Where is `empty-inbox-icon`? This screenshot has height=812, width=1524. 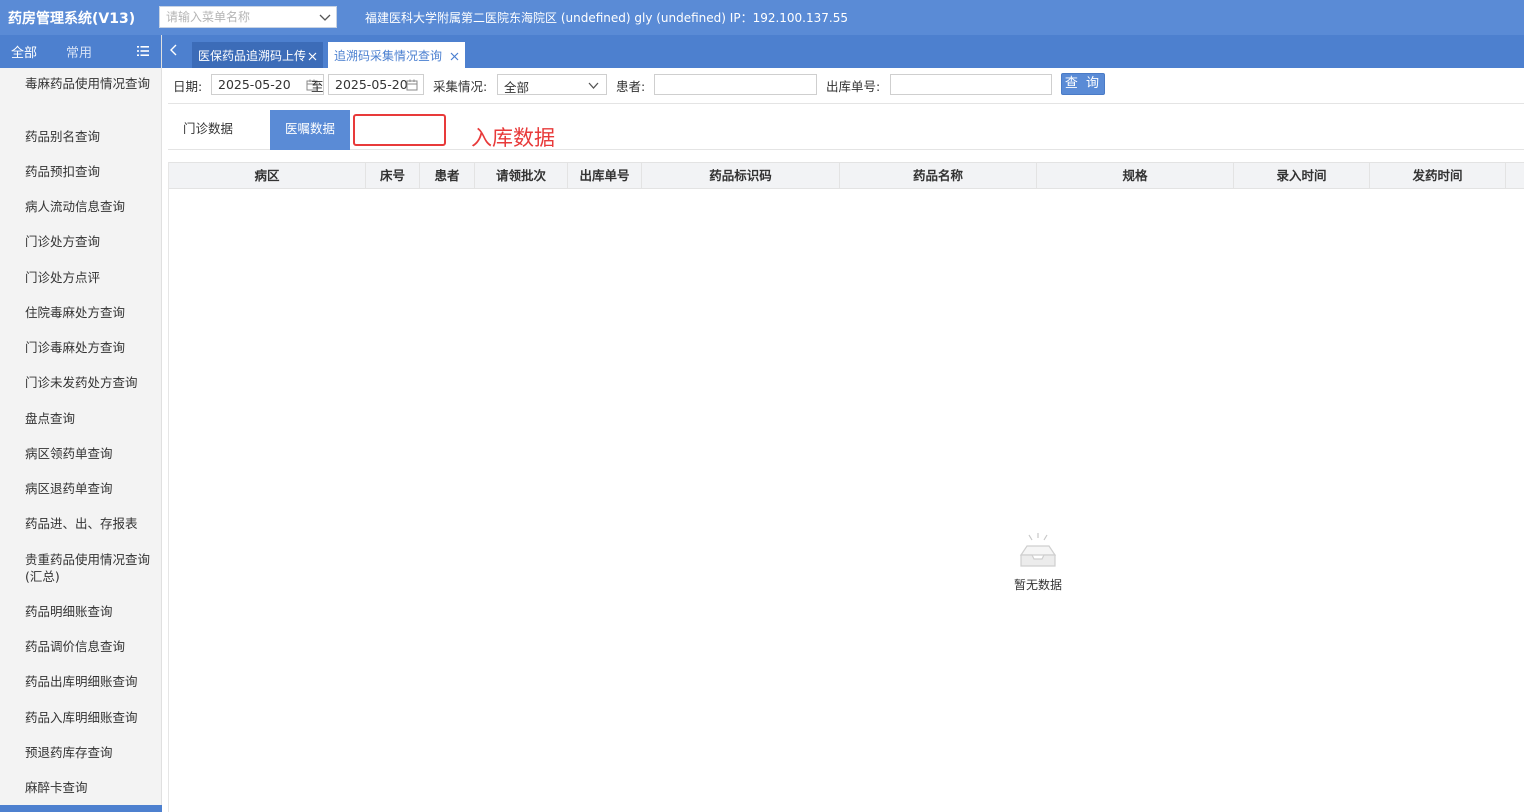
empty-inbox-icon is located at coordinates (1038, 552).